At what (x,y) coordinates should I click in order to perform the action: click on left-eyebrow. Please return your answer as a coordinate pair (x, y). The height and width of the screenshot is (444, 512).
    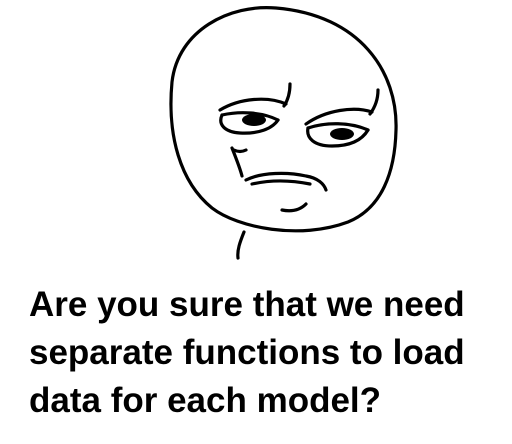
    Looking at the image, I should click on (253, 104).